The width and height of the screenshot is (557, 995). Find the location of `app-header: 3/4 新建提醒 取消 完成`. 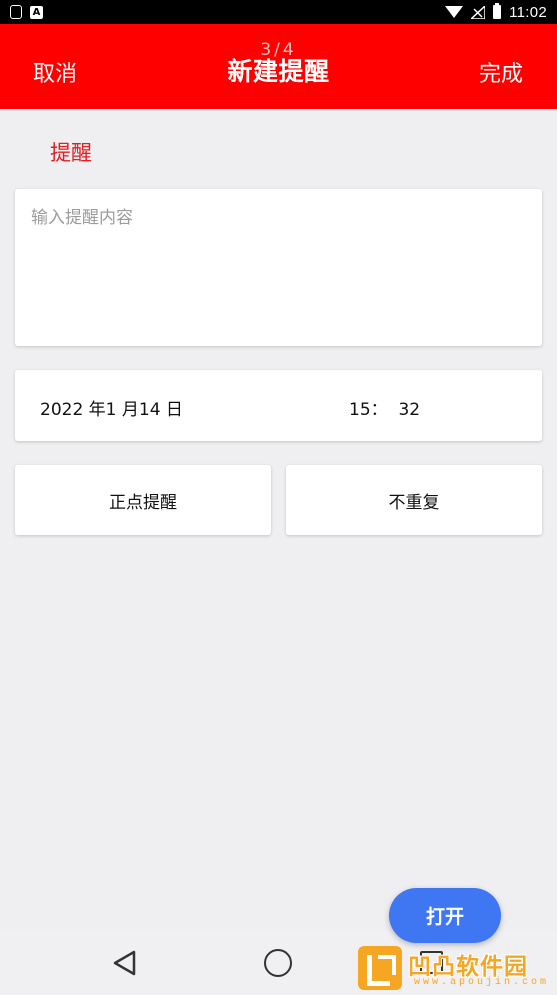

app-header: 3/4 新建提醒 取消 完成 is located at coordinates (278, 66).